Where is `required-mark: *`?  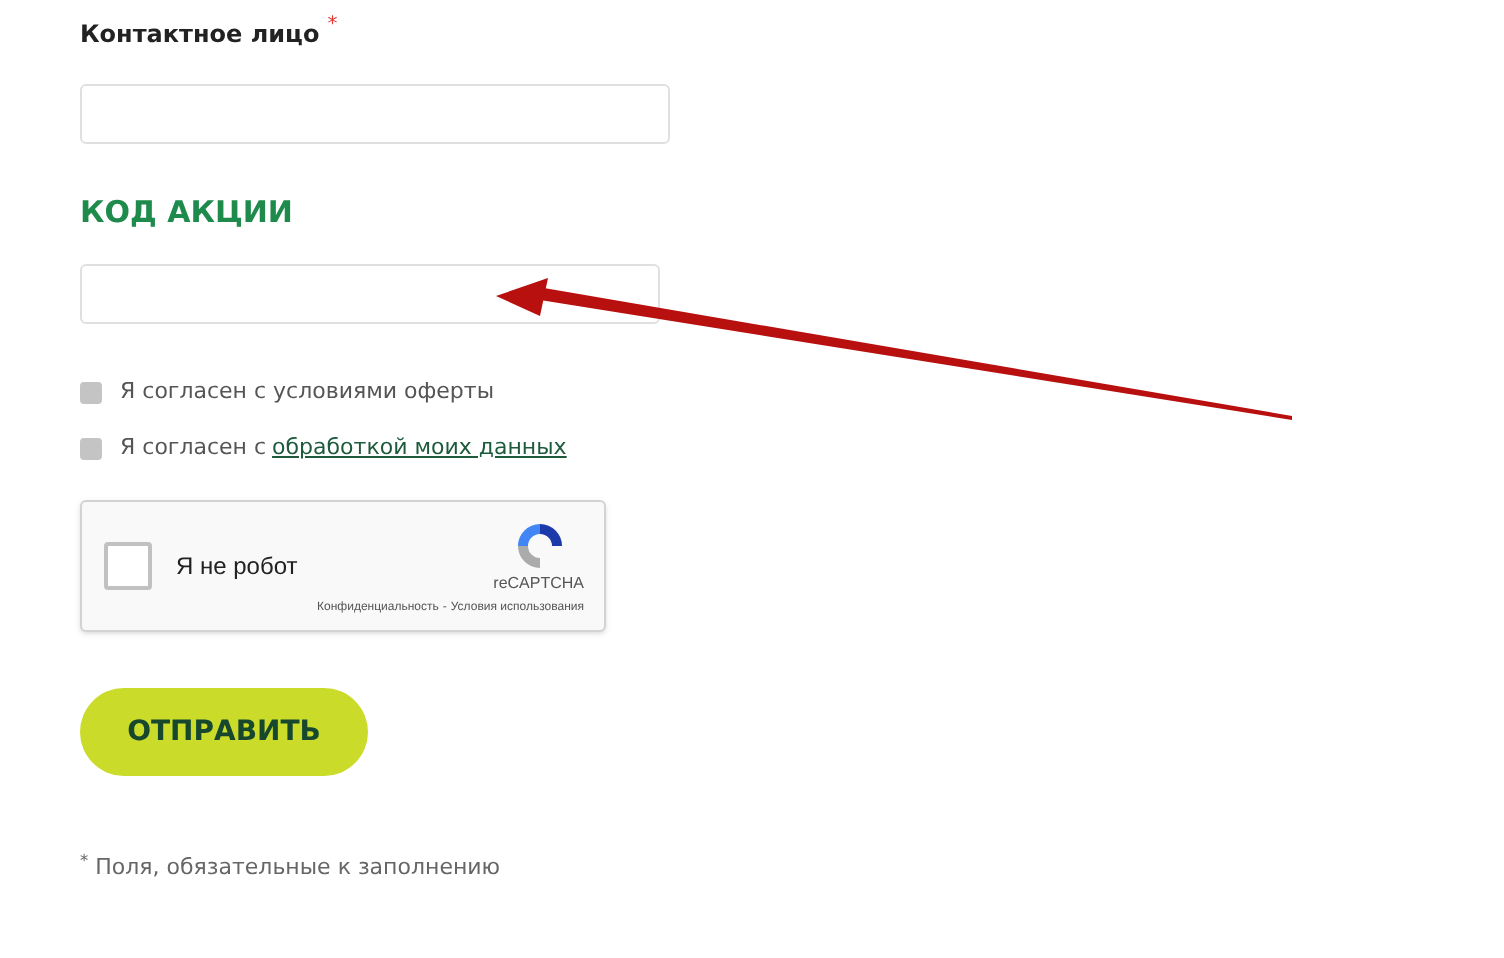
required-mark: * is located at coordinates (332, 26).